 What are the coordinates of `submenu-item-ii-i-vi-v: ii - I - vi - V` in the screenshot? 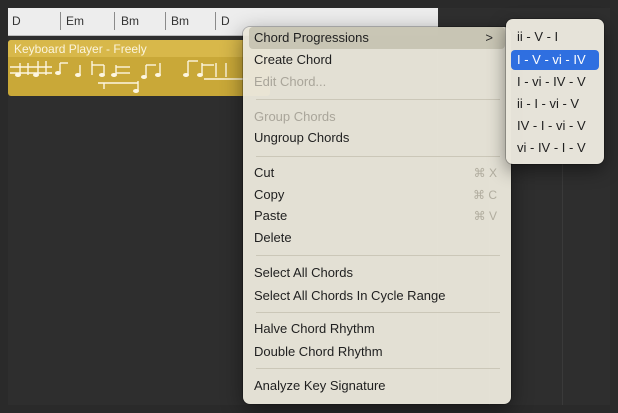 It's located at (555, 104).